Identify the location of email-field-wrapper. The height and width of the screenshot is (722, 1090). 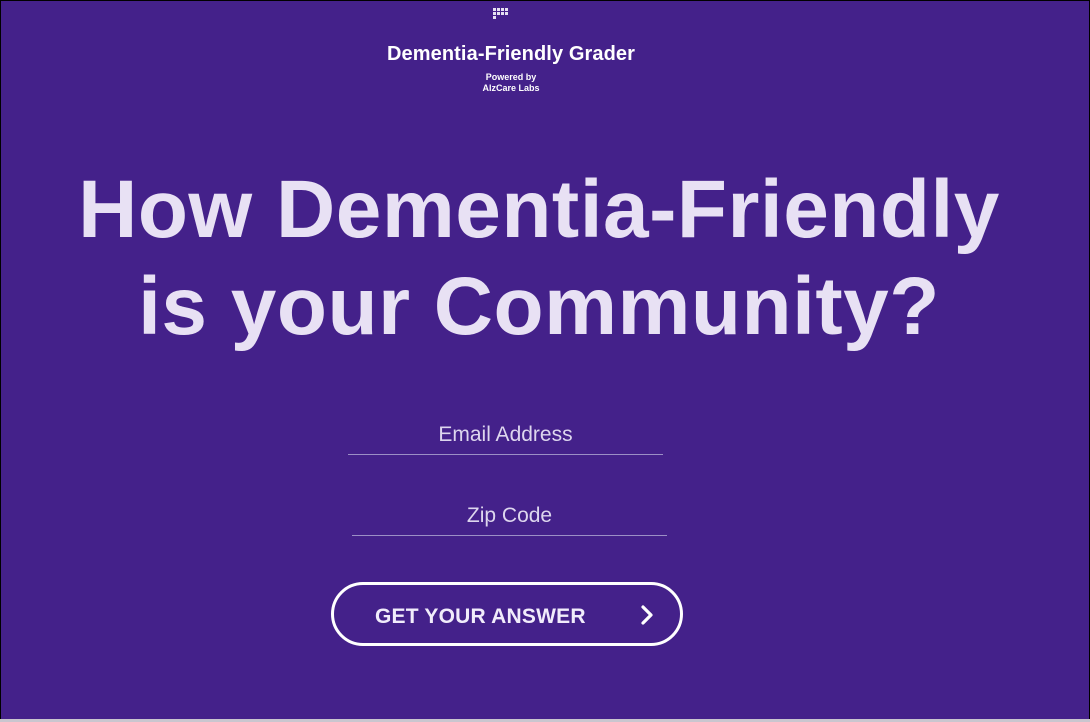
(505, 439).